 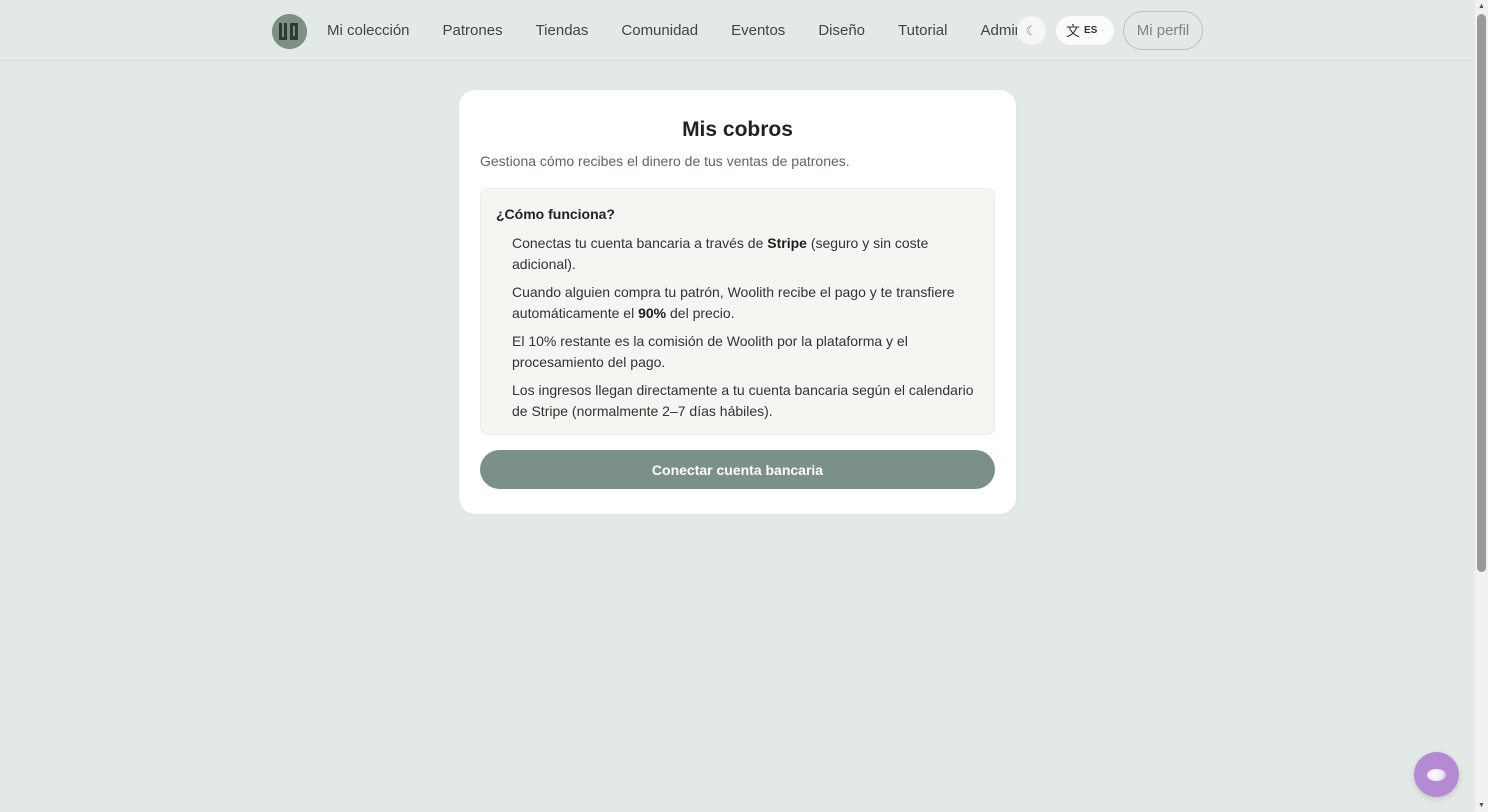 I want to click on theme-toggle-button: ☾, so click(x=1031, y=30).